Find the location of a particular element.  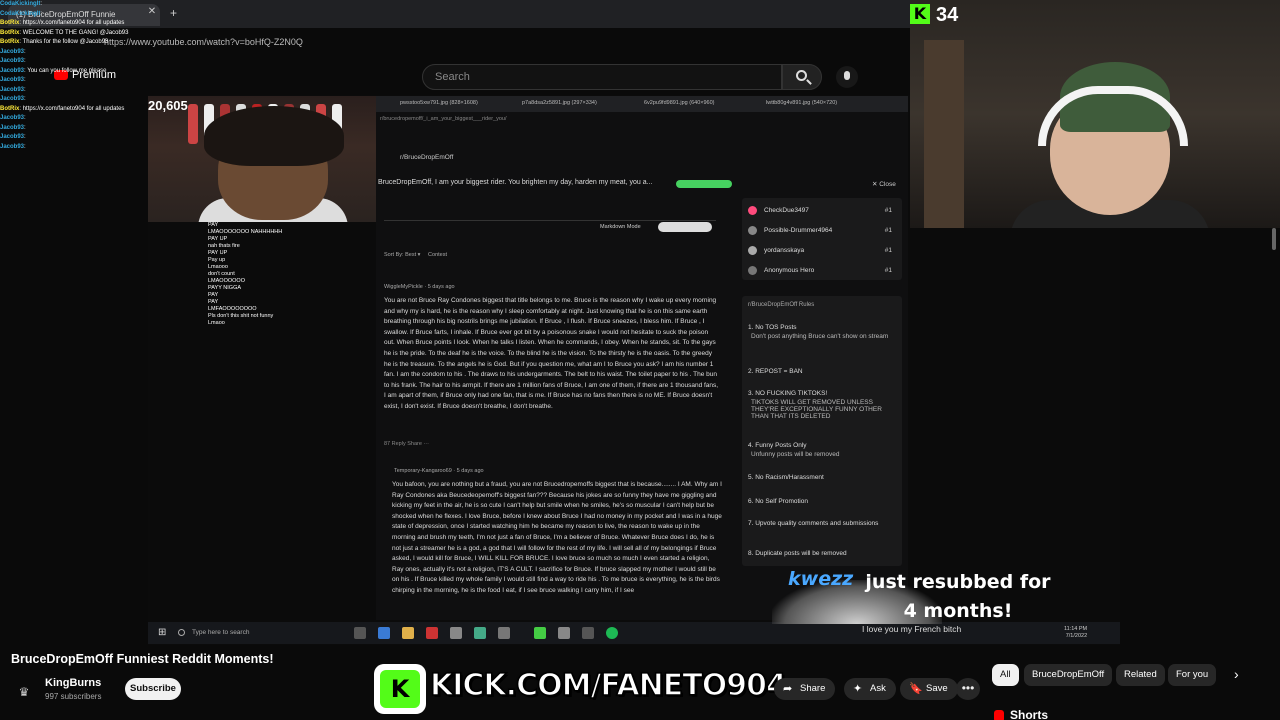

reddit-close-button: ✕ Close is located at coordinates (884, 184).